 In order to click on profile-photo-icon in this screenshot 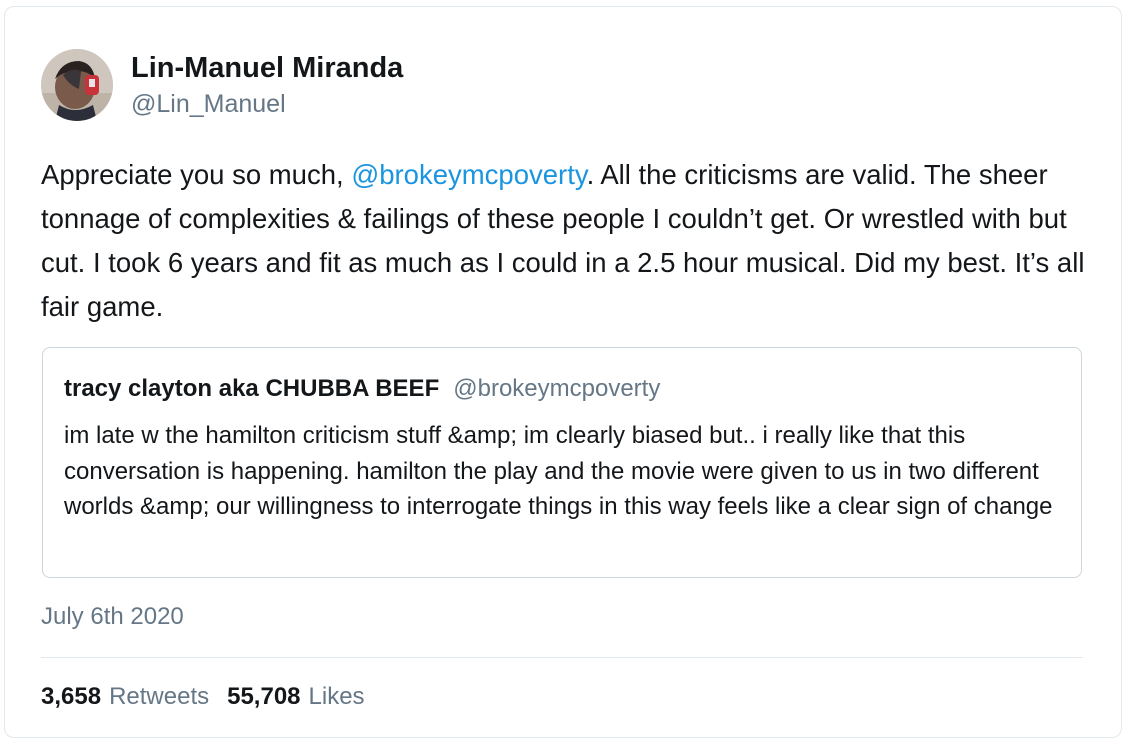, I will do `click(77, 85)`.